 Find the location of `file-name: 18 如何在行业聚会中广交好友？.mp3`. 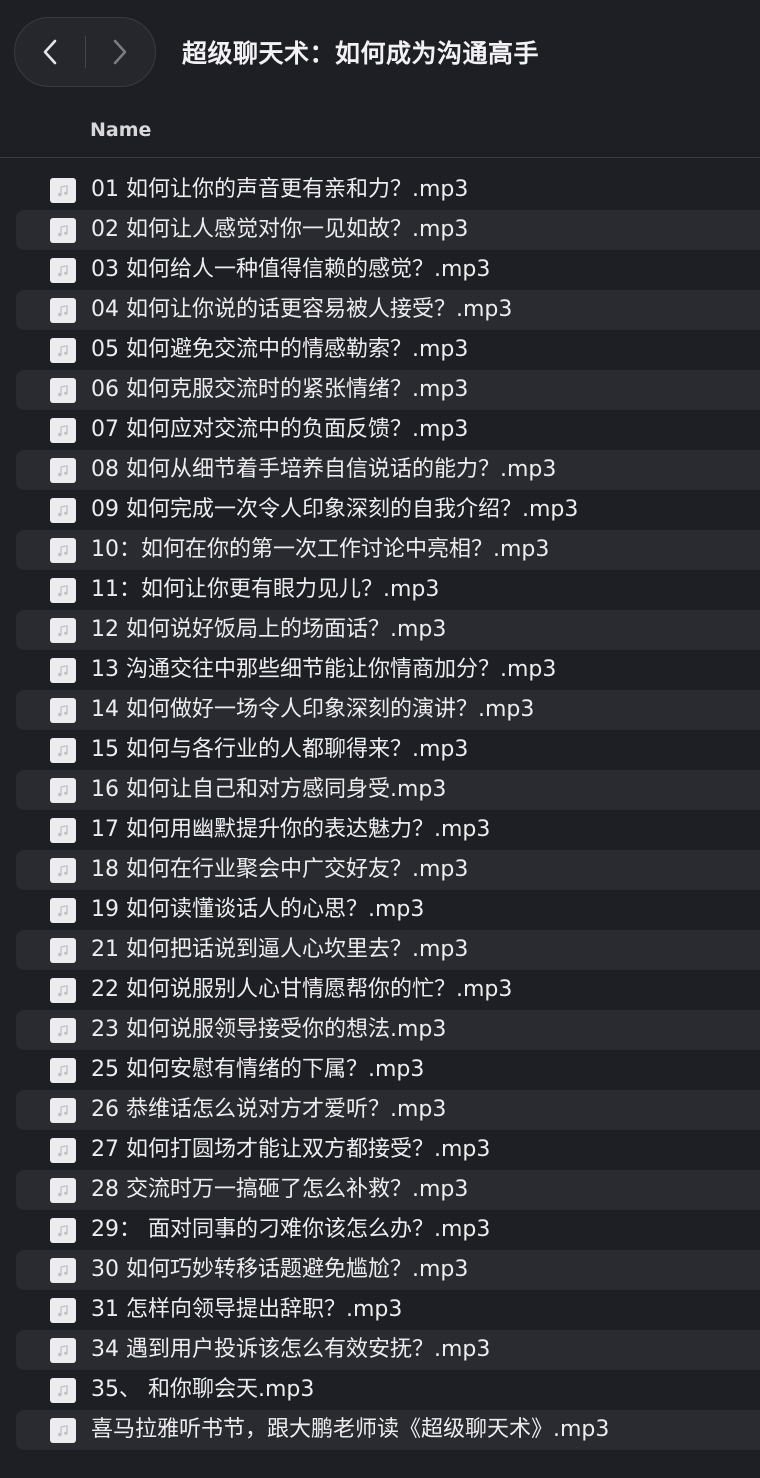

file-name: 18 如何在行业聚会中广交好友？.mp3 is located at coordinates (280, 869).